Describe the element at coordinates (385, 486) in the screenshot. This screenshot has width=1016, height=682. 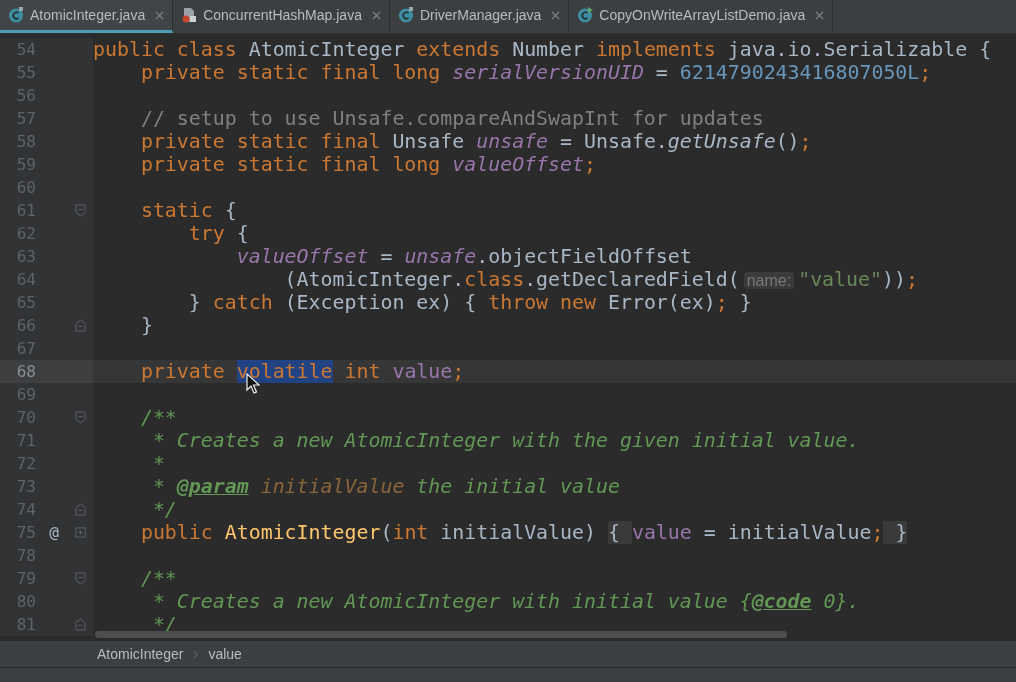
I see `code-line: * @param initialValue the initial value` at that location.